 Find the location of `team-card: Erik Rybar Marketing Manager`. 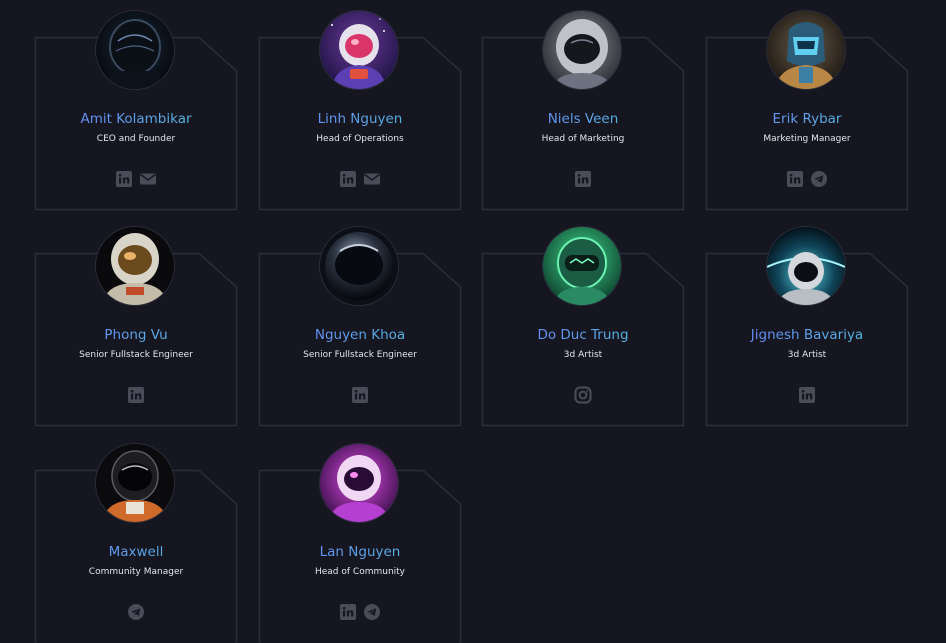

team-card: Erik Rybar Marketing Manager is located at coordinates (807, 111).